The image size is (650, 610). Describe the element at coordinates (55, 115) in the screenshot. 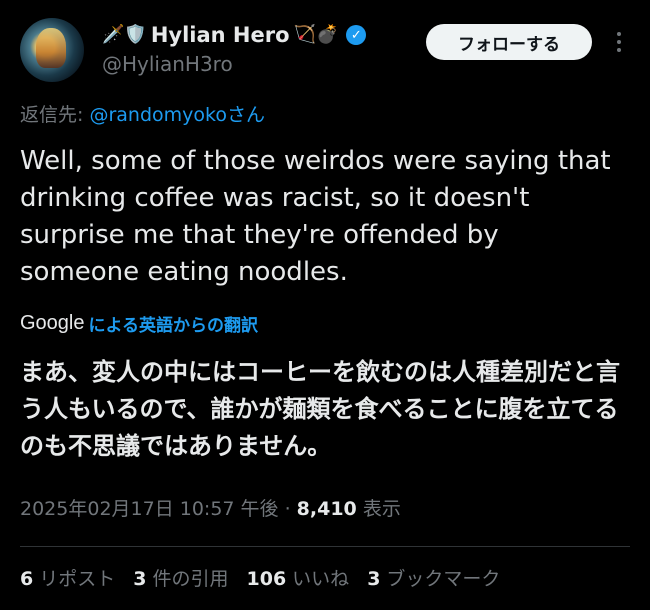

I see `reply-prefix: 返信先:` at that location.